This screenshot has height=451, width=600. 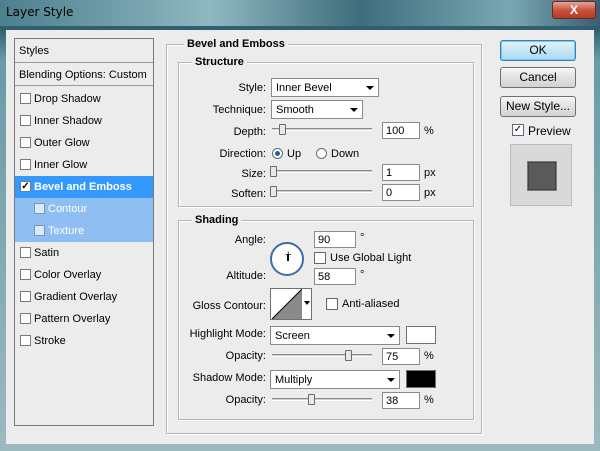 I want to click on drop-shadow-checkbox, so click(x=25, y=98).